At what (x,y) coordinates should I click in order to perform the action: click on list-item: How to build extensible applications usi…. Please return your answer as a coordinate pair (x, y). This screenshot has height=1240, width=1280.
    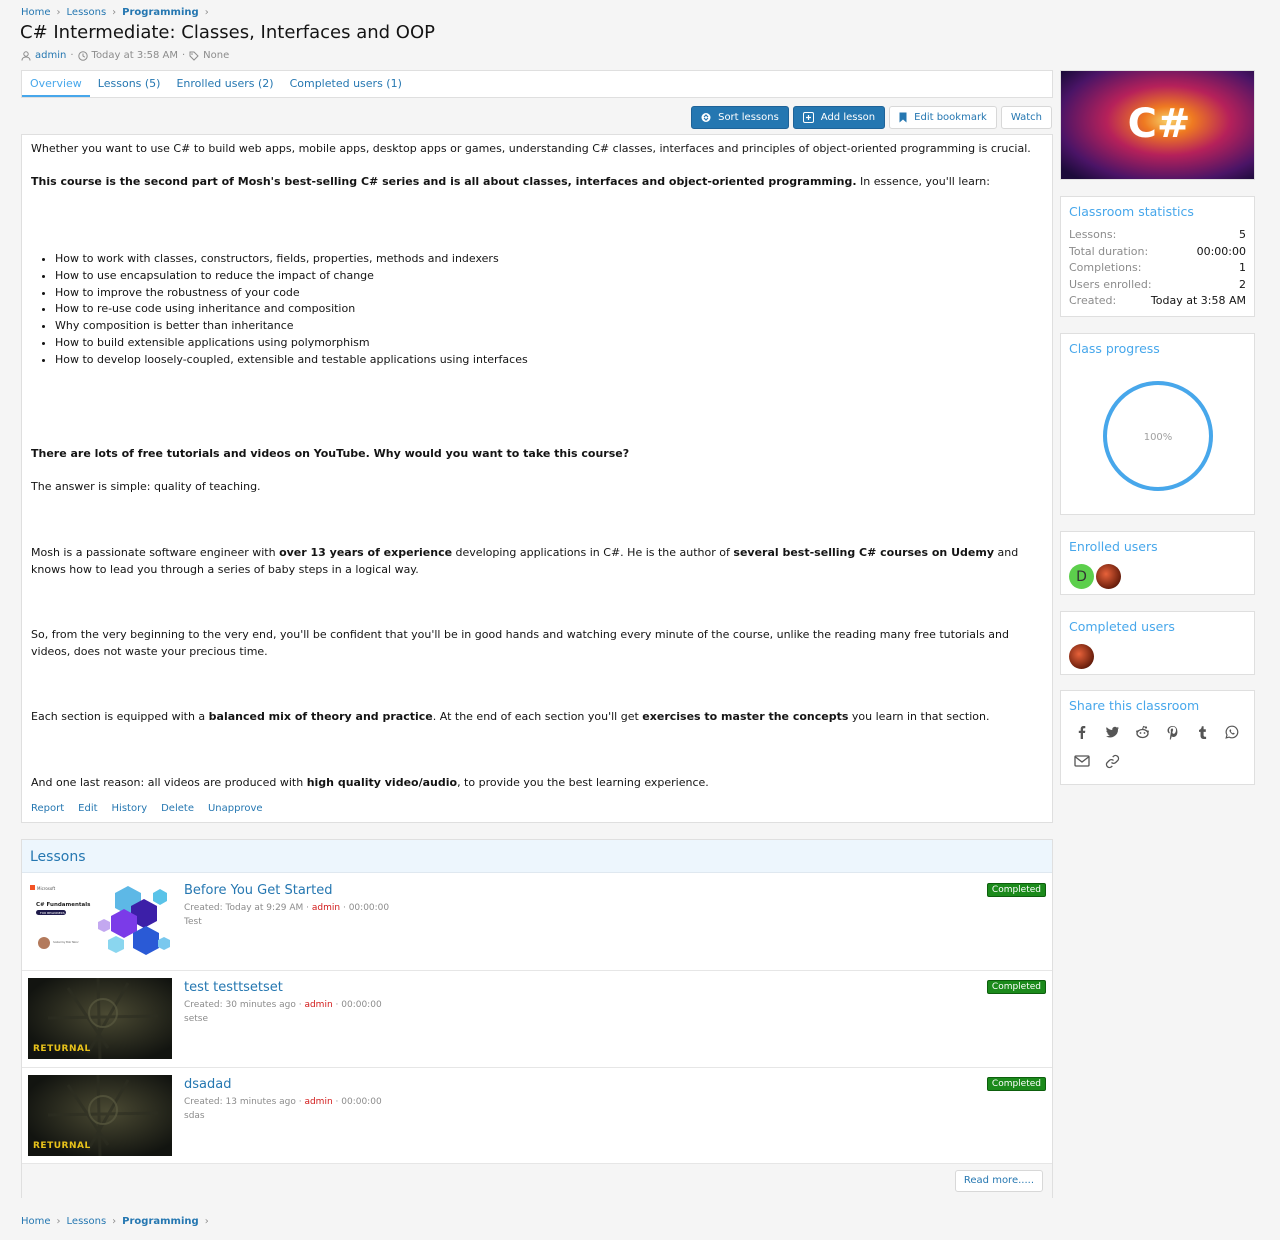
    Looking at the image, I should click on (291, 343).